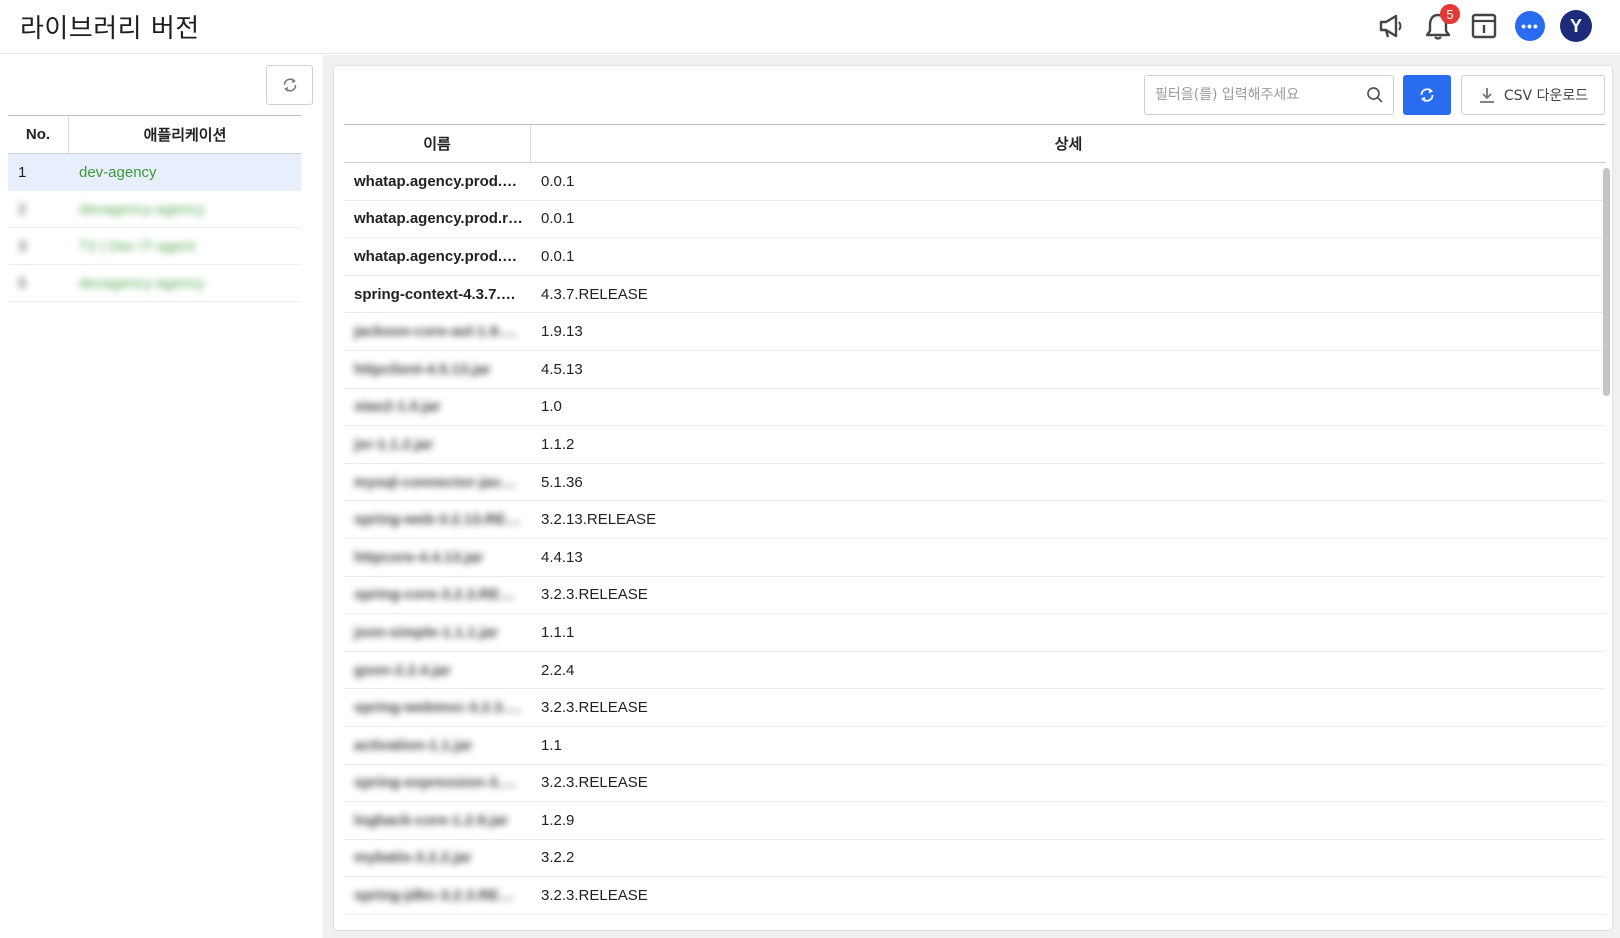 The width and height of the screenshot is (1620, 938). Describe the element at coordinates (442, 520) in the screenshot. I see `library-name: spring-web-3.2.13.RELEASE.jar` at that location.